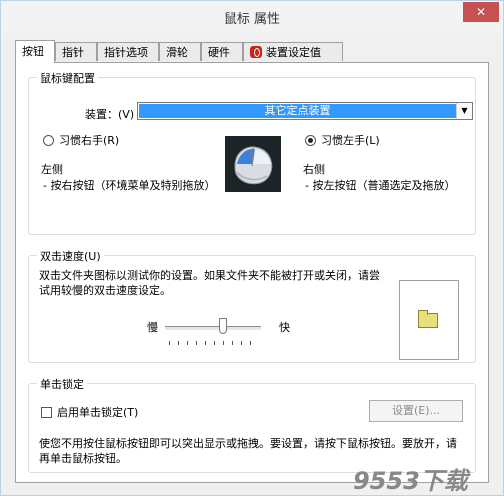  I want to click on left-side-desc: - 按右按钮（环境菜单及特别拖放）, so click(129, 185).